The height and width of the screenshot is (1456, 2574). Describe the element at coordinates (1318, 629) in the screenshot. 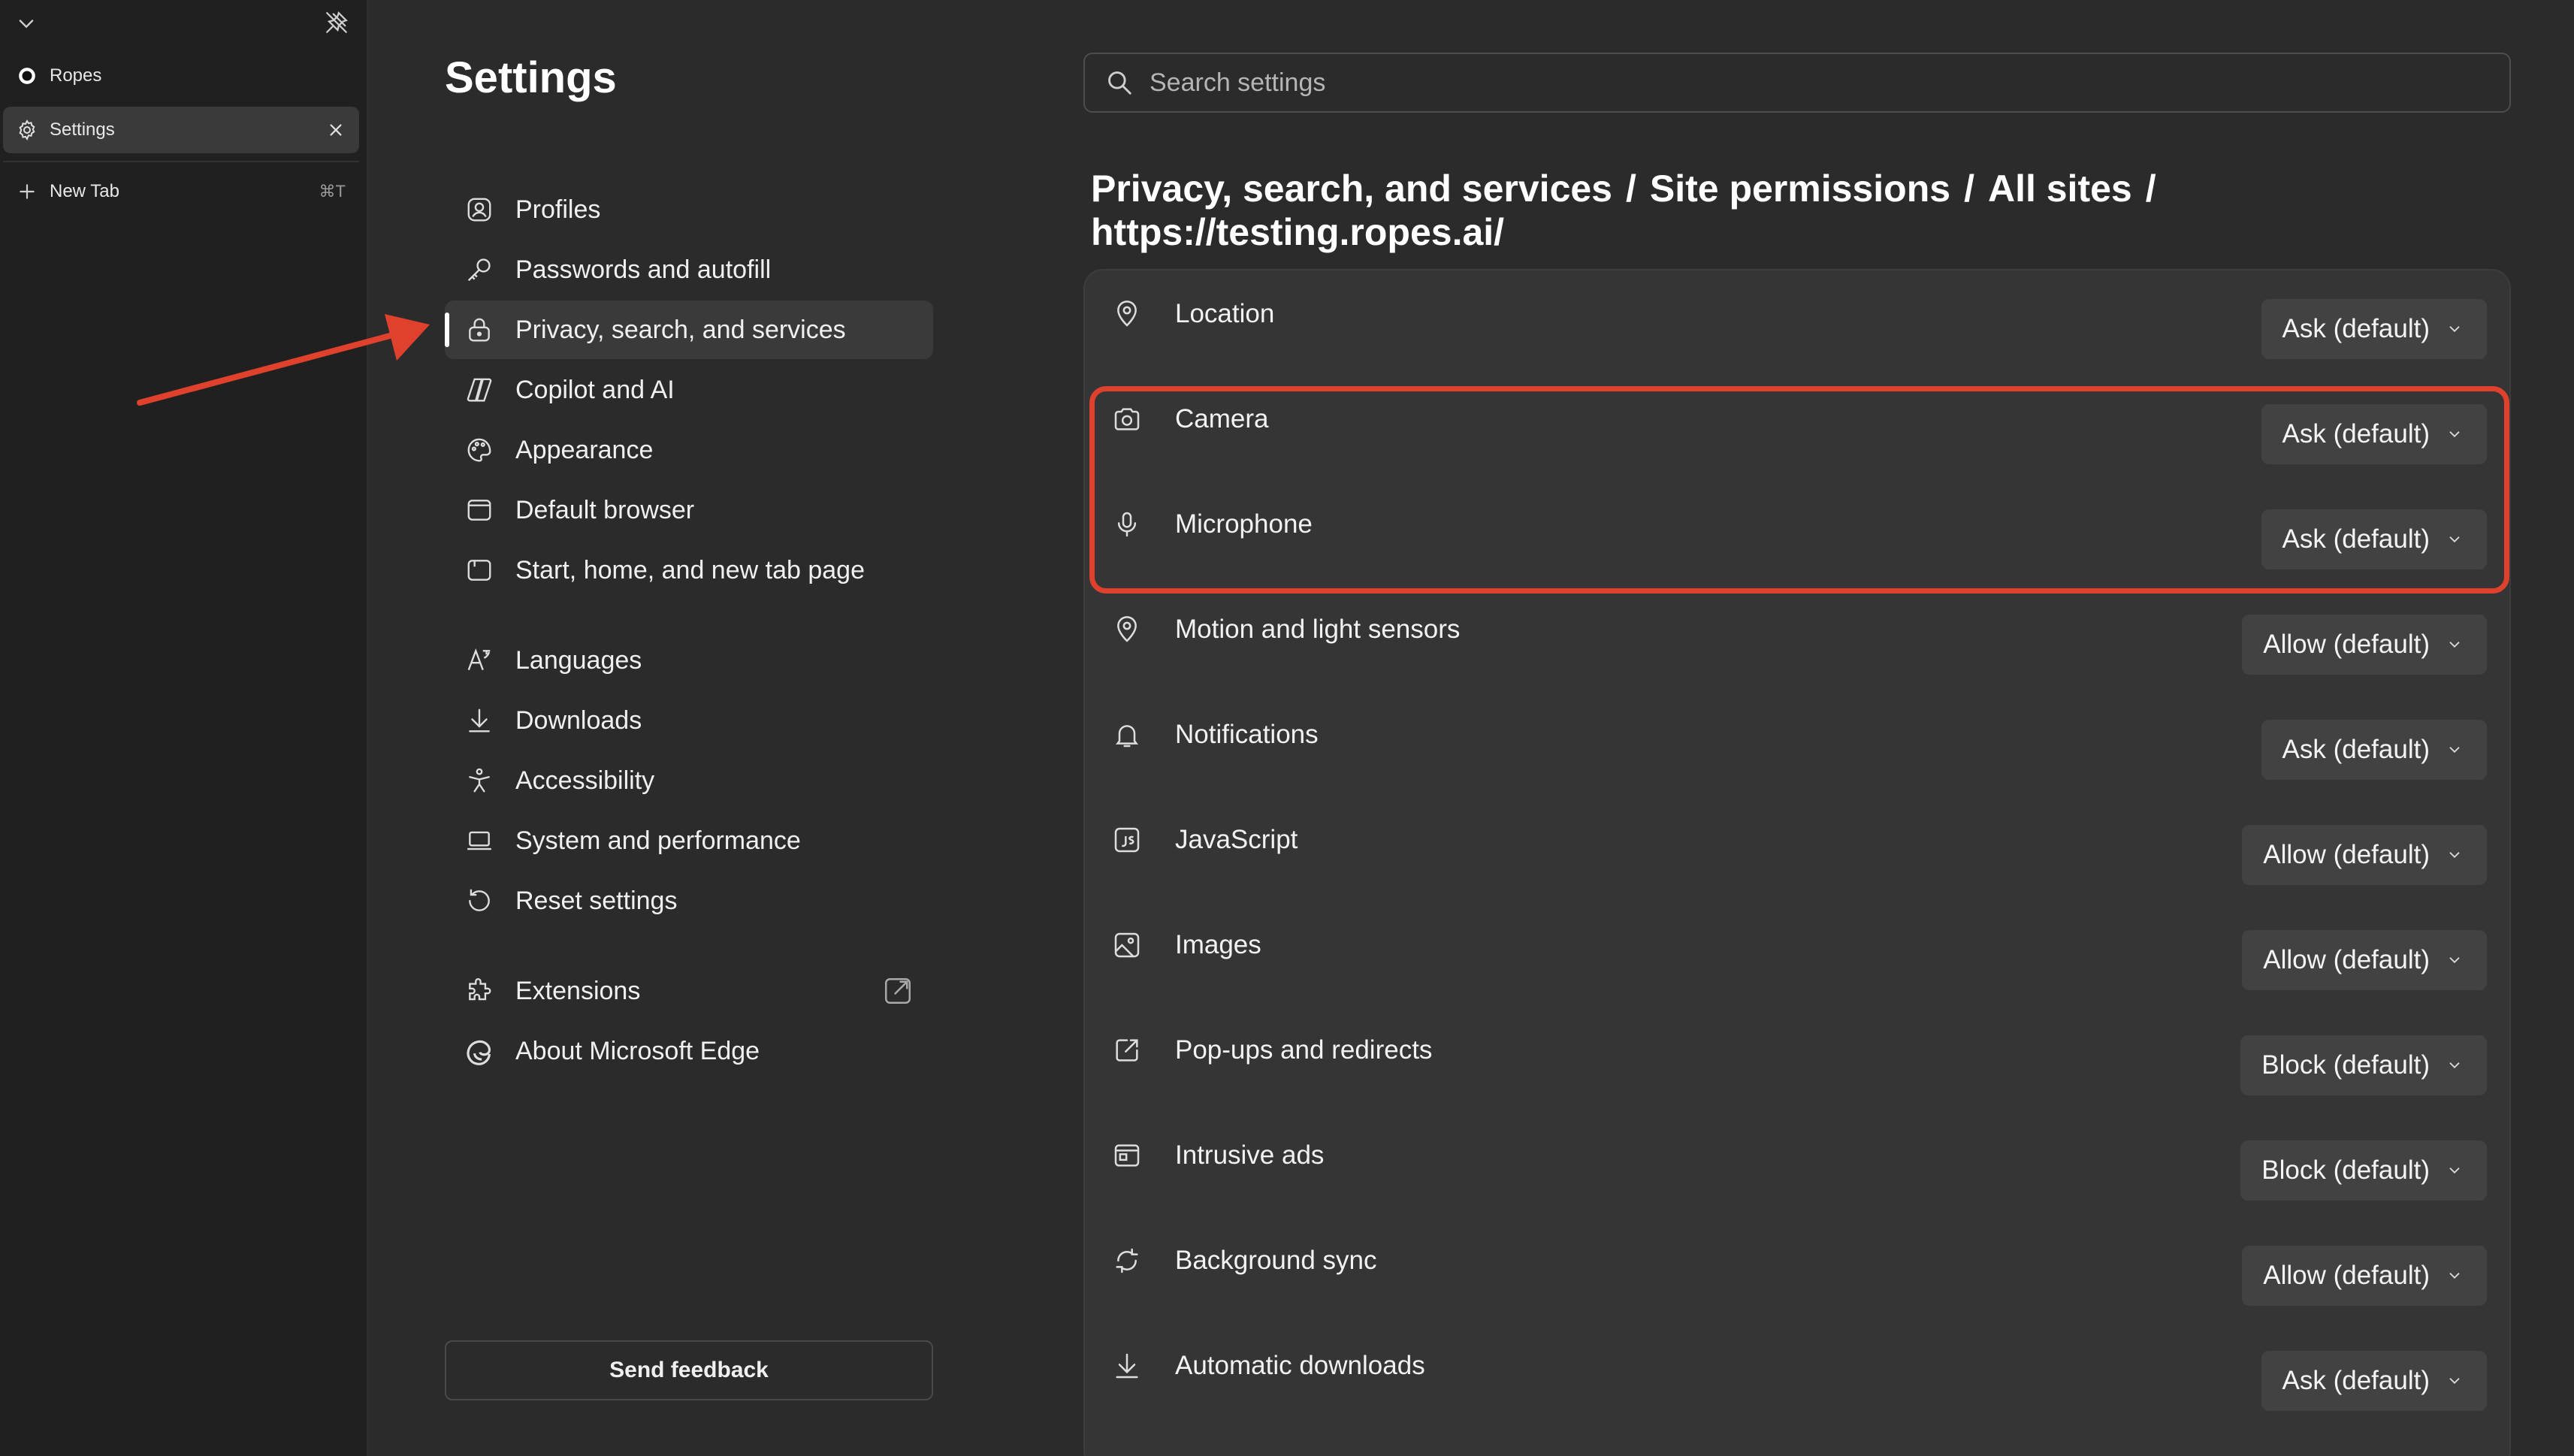

I see `permission-label: Motion and light sensors` at that location.